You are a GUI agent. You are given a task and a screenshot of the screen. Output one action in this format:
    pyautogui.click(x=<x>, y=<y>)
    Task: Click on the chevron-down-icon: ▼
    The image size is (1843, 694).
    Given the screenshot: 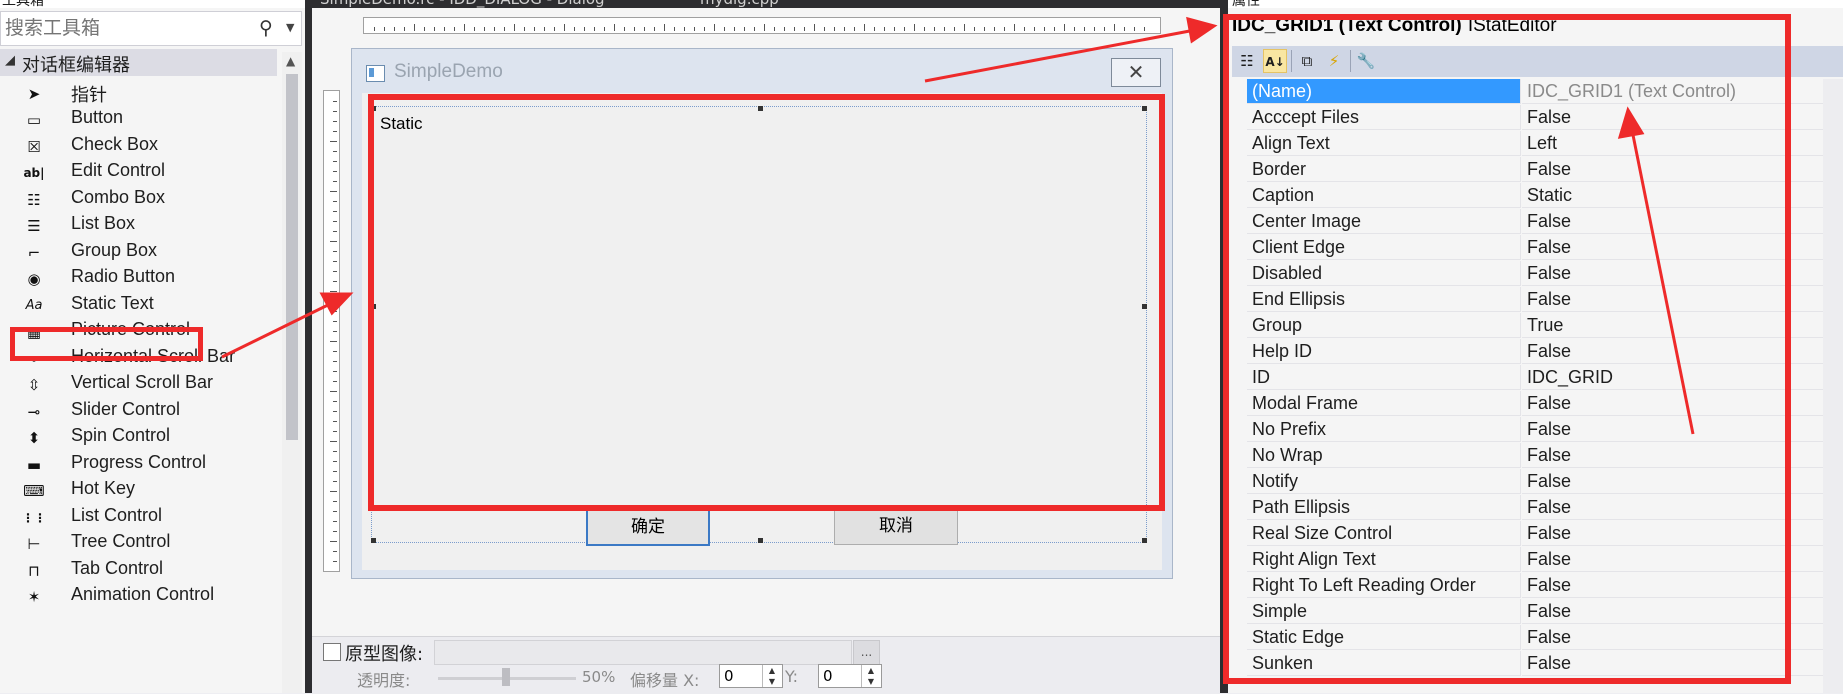 What is the action you would take?
    pyautogui.click(x=290, y=27)
    